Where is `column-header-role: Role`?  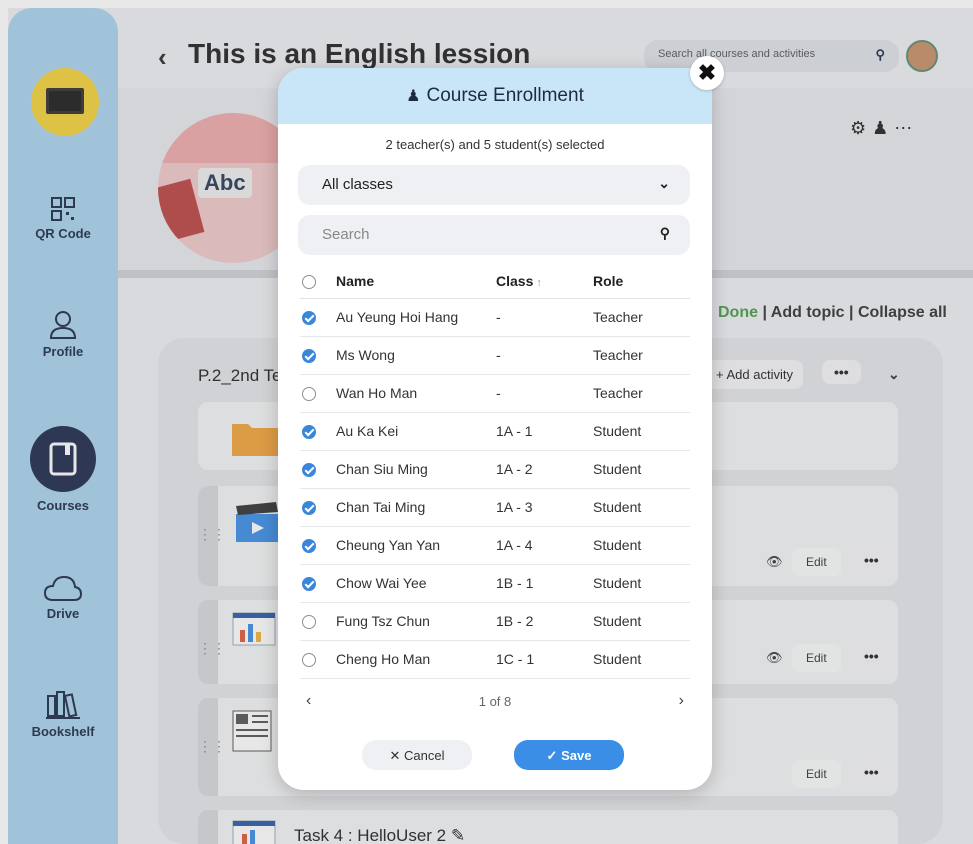
column-header-role: Role is located at coordinates (641, 281).